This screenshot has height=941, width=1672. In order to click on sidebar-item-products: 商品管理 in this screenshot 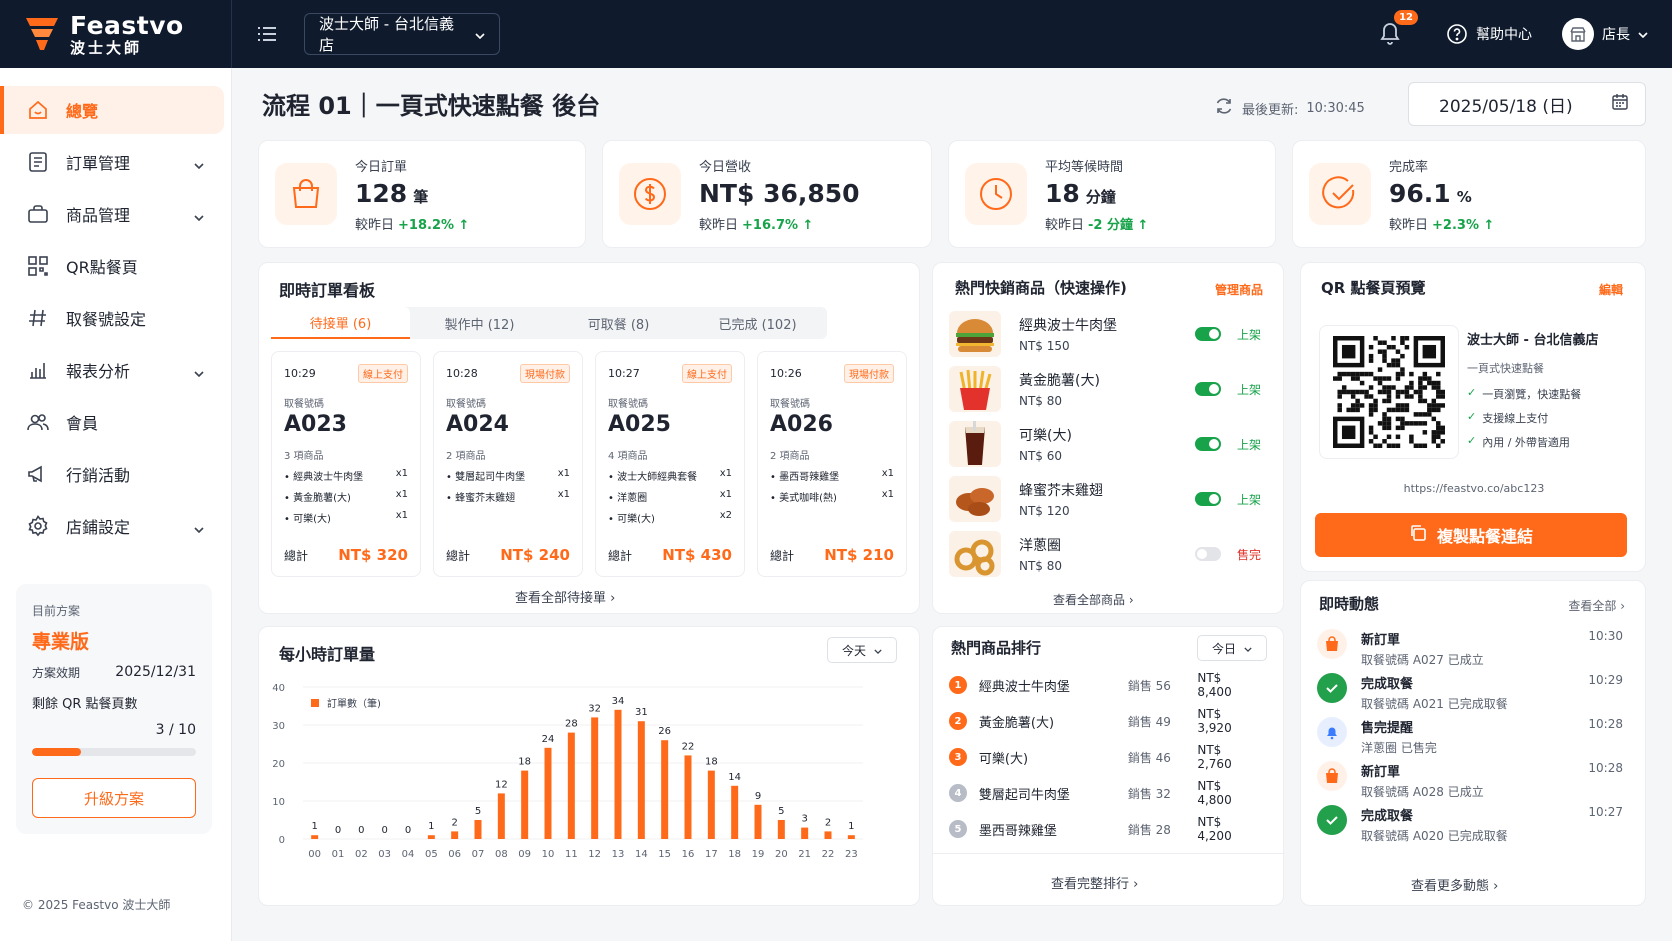, I will do `click(112, 214)`.